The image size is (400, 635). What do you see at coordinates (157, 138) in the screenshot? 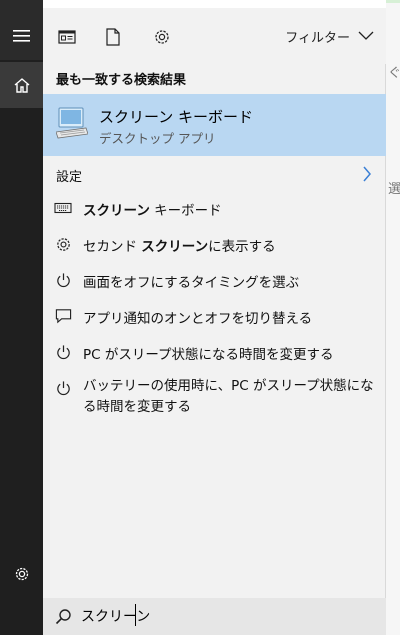
I see `best-match-subtitle: デスクトップ アプリ` at bounding box center [157, 138].